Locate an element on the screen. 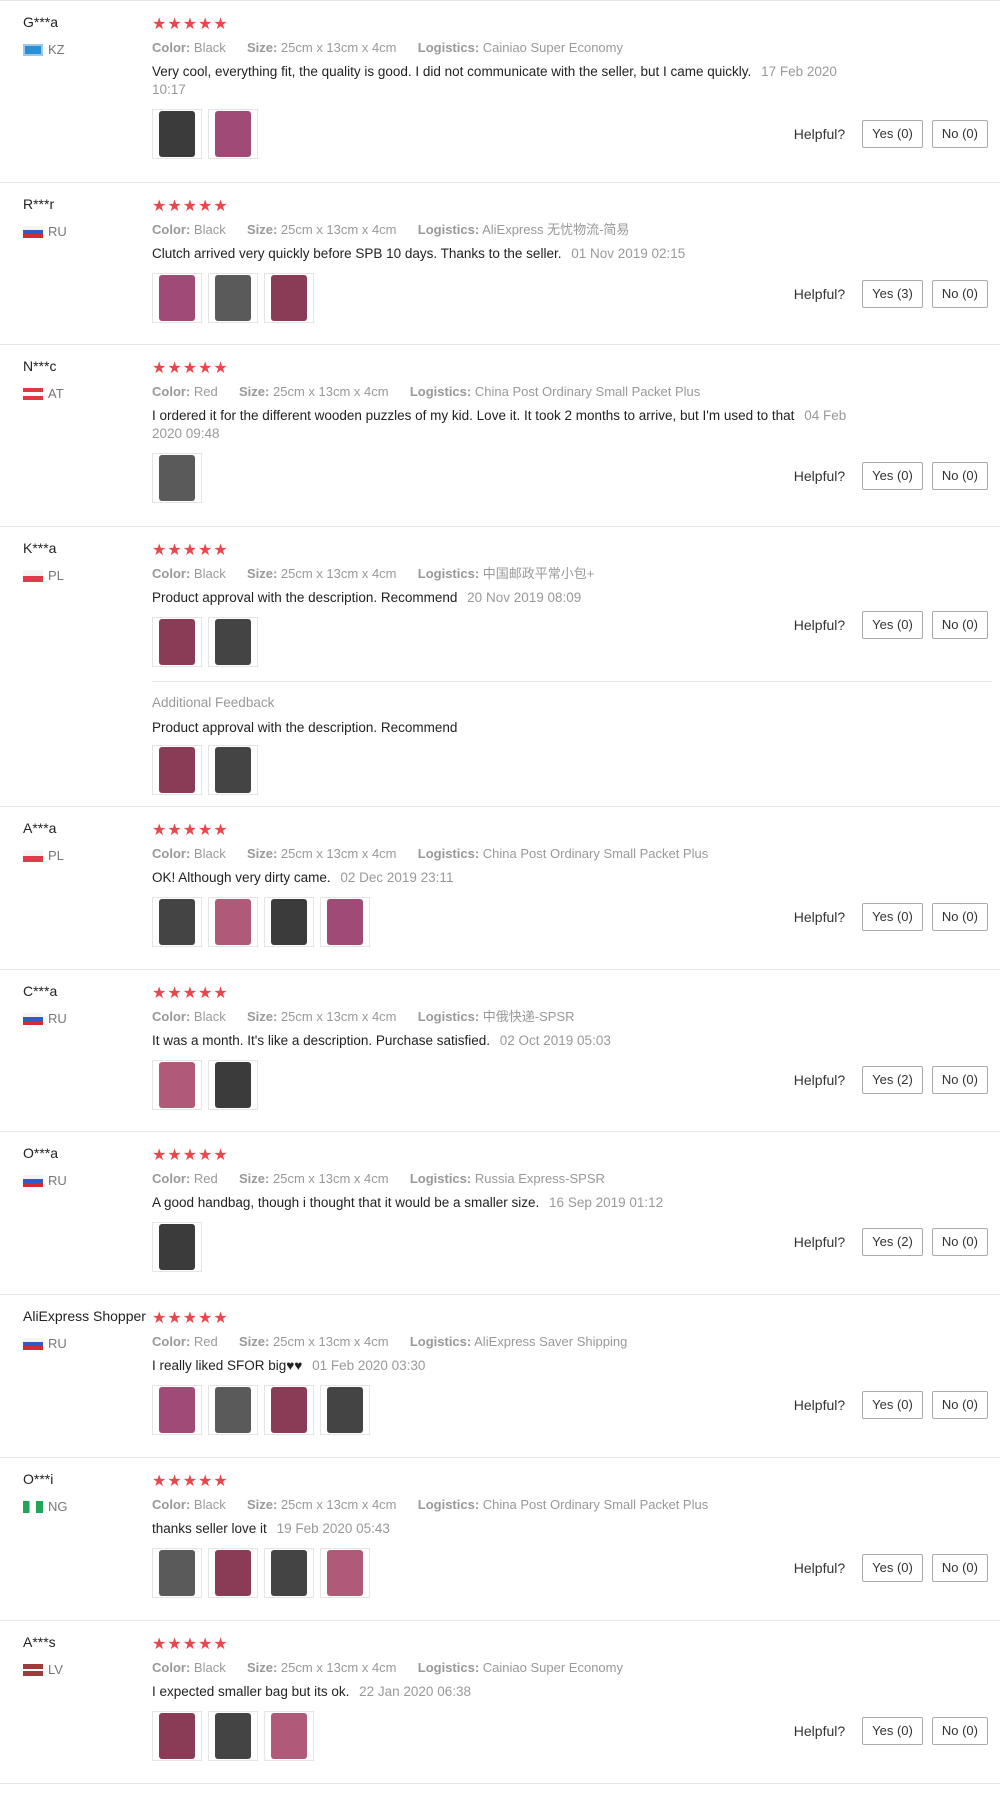  reviewer-name: G***a is located at coordinates (41, 22).